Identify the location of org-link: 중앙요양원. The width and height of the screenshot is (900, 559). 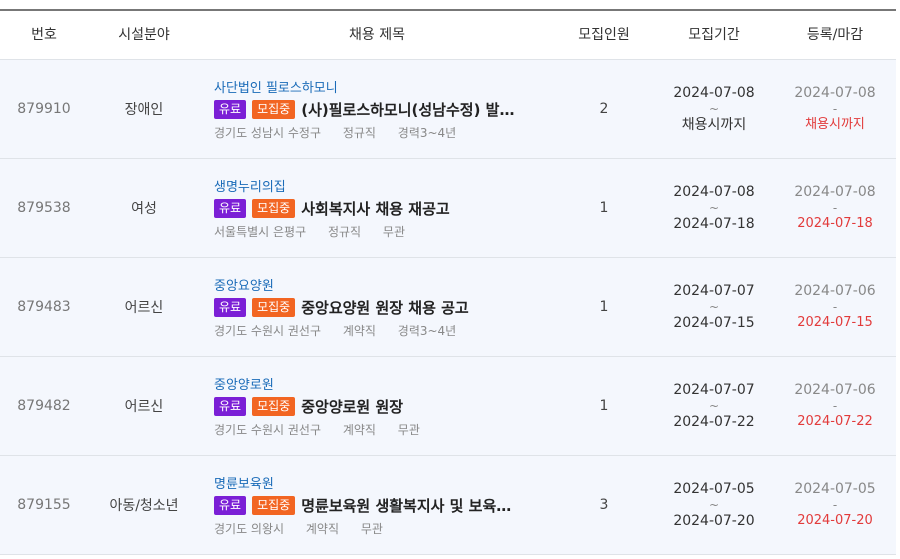
(244, 284).